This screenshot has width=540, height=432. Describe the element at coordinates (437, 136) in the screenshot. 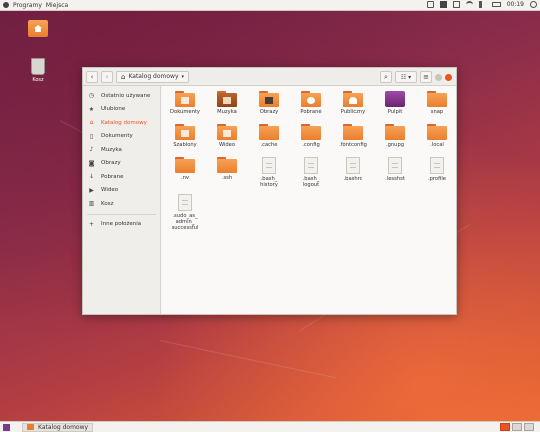

I see `file-item: .local` at that location.